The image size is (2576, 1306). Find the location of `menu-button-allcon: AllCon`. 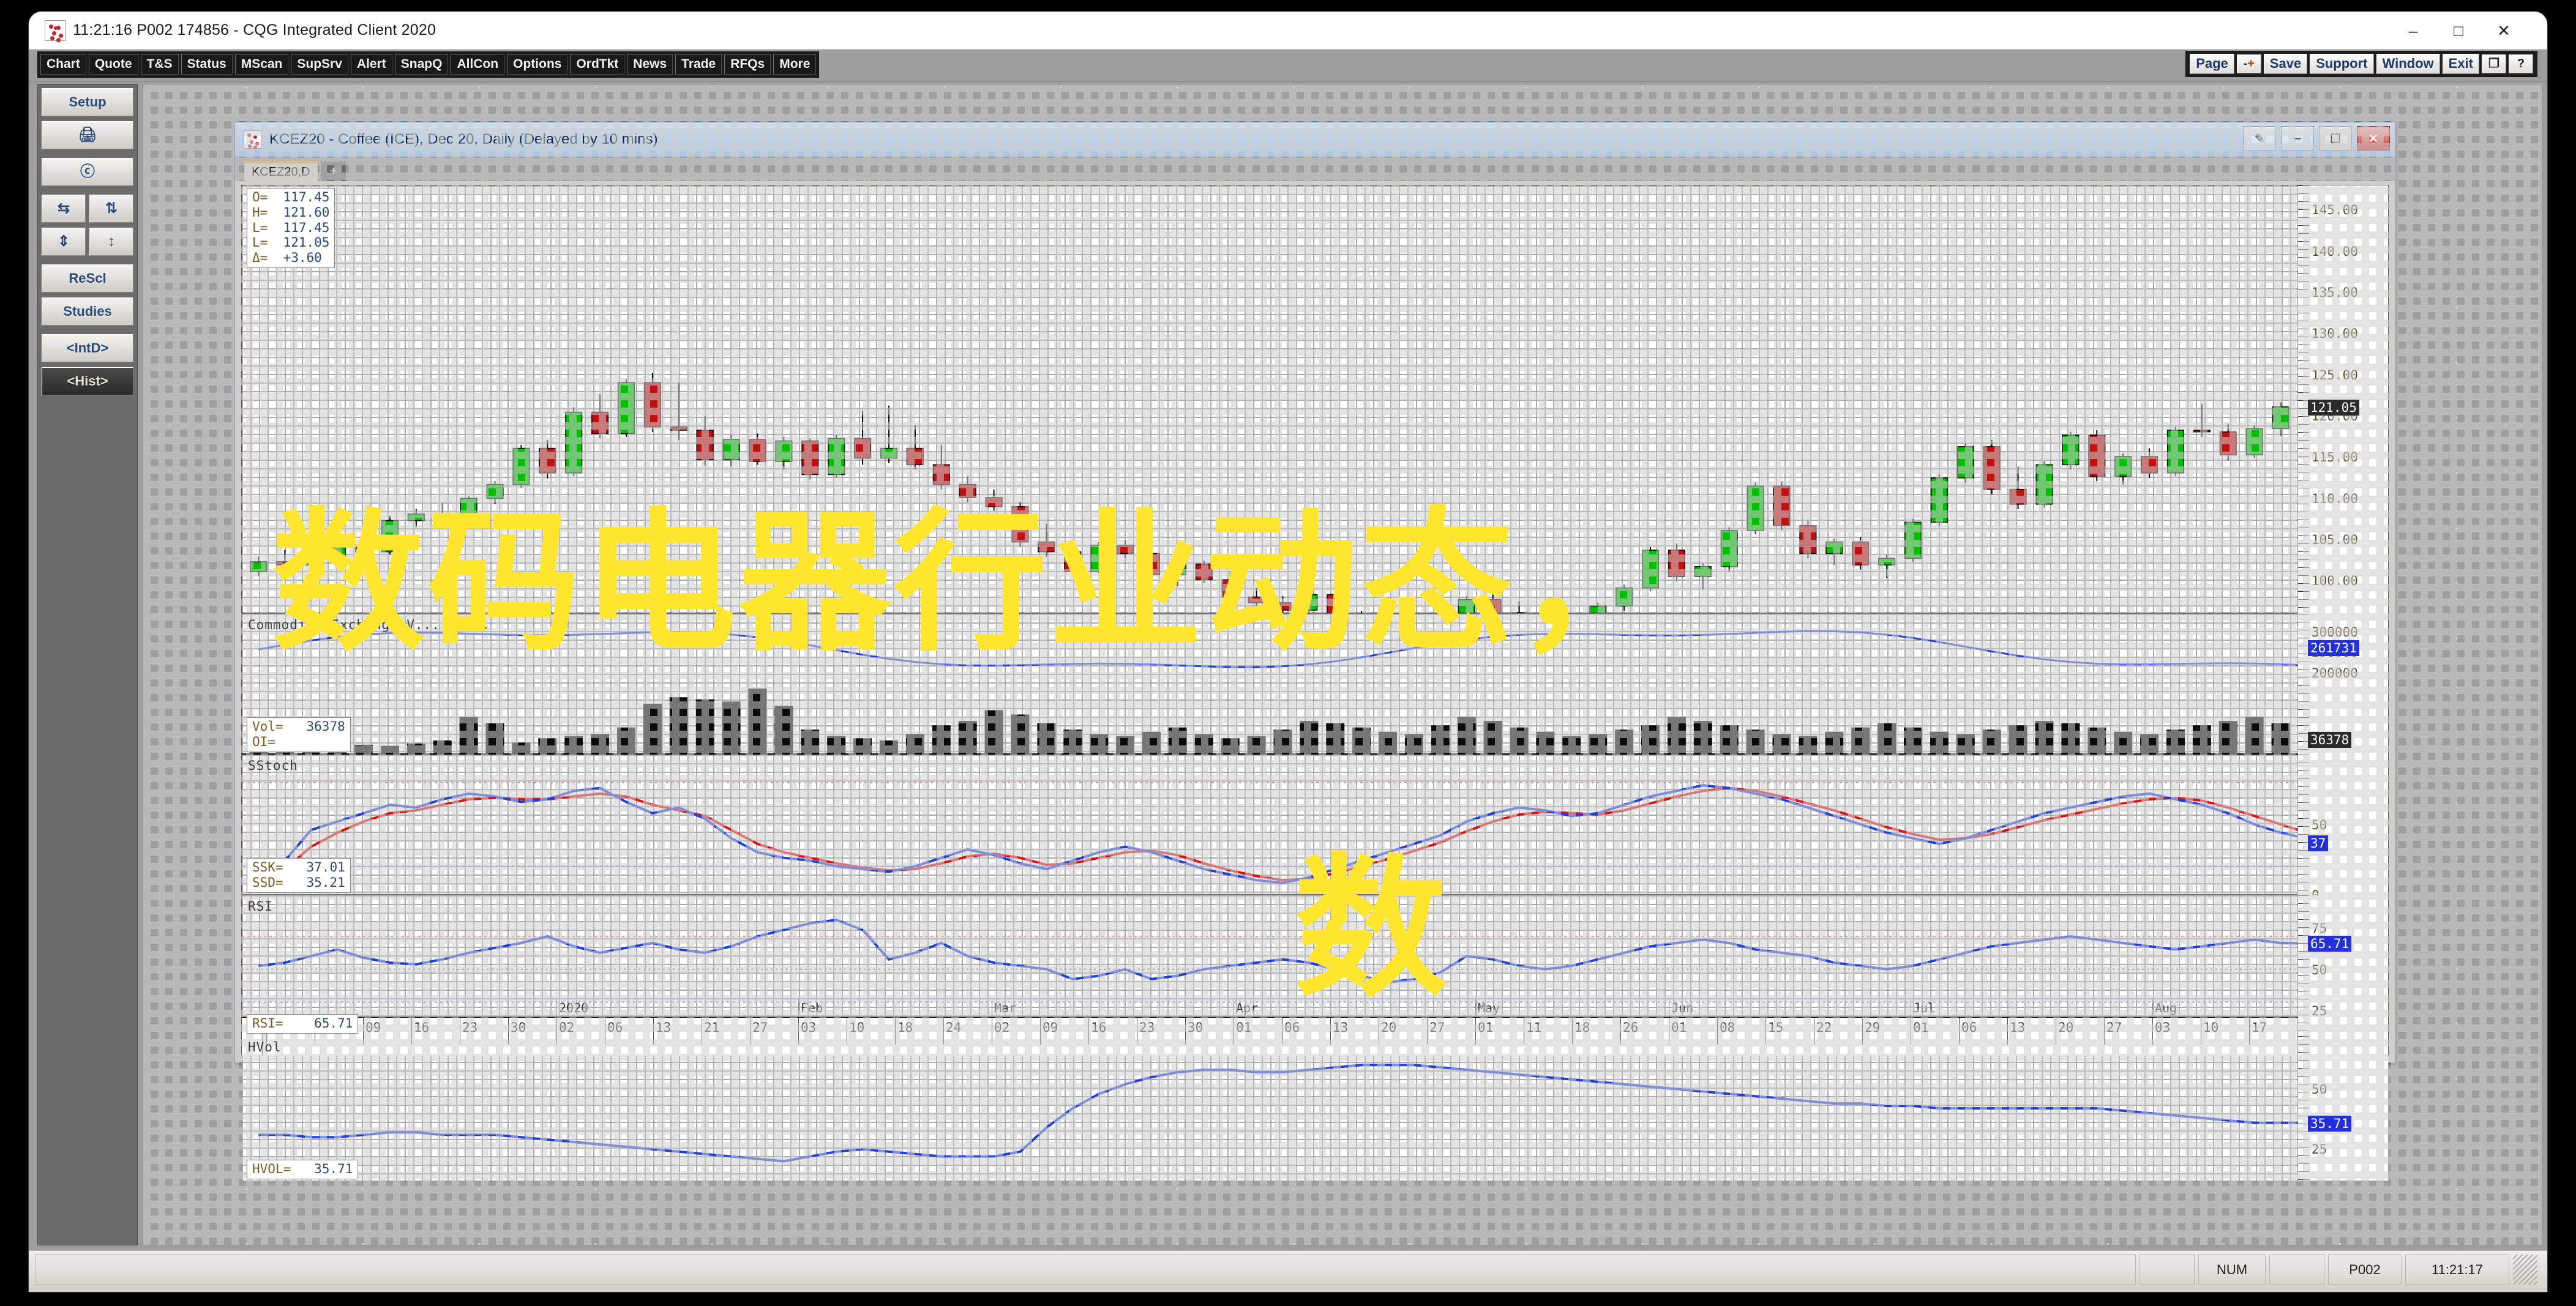

menu-button-allcon: AllCon is located at coordinates (478, 64).